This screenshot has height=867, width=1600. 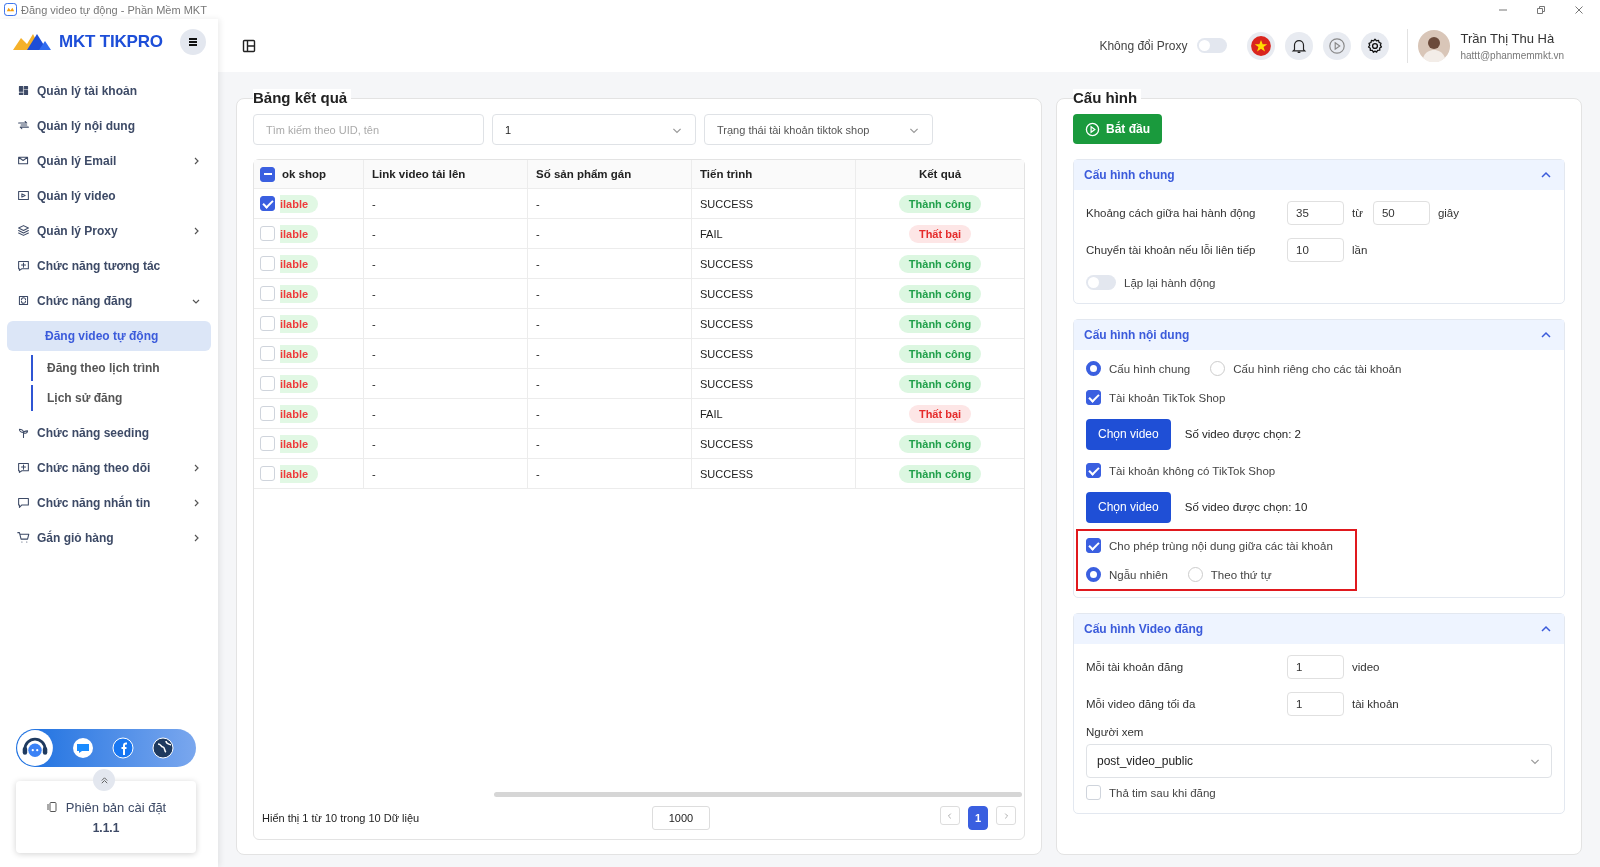 I want to click on input-field: 50, so click(x=1401, y=212).